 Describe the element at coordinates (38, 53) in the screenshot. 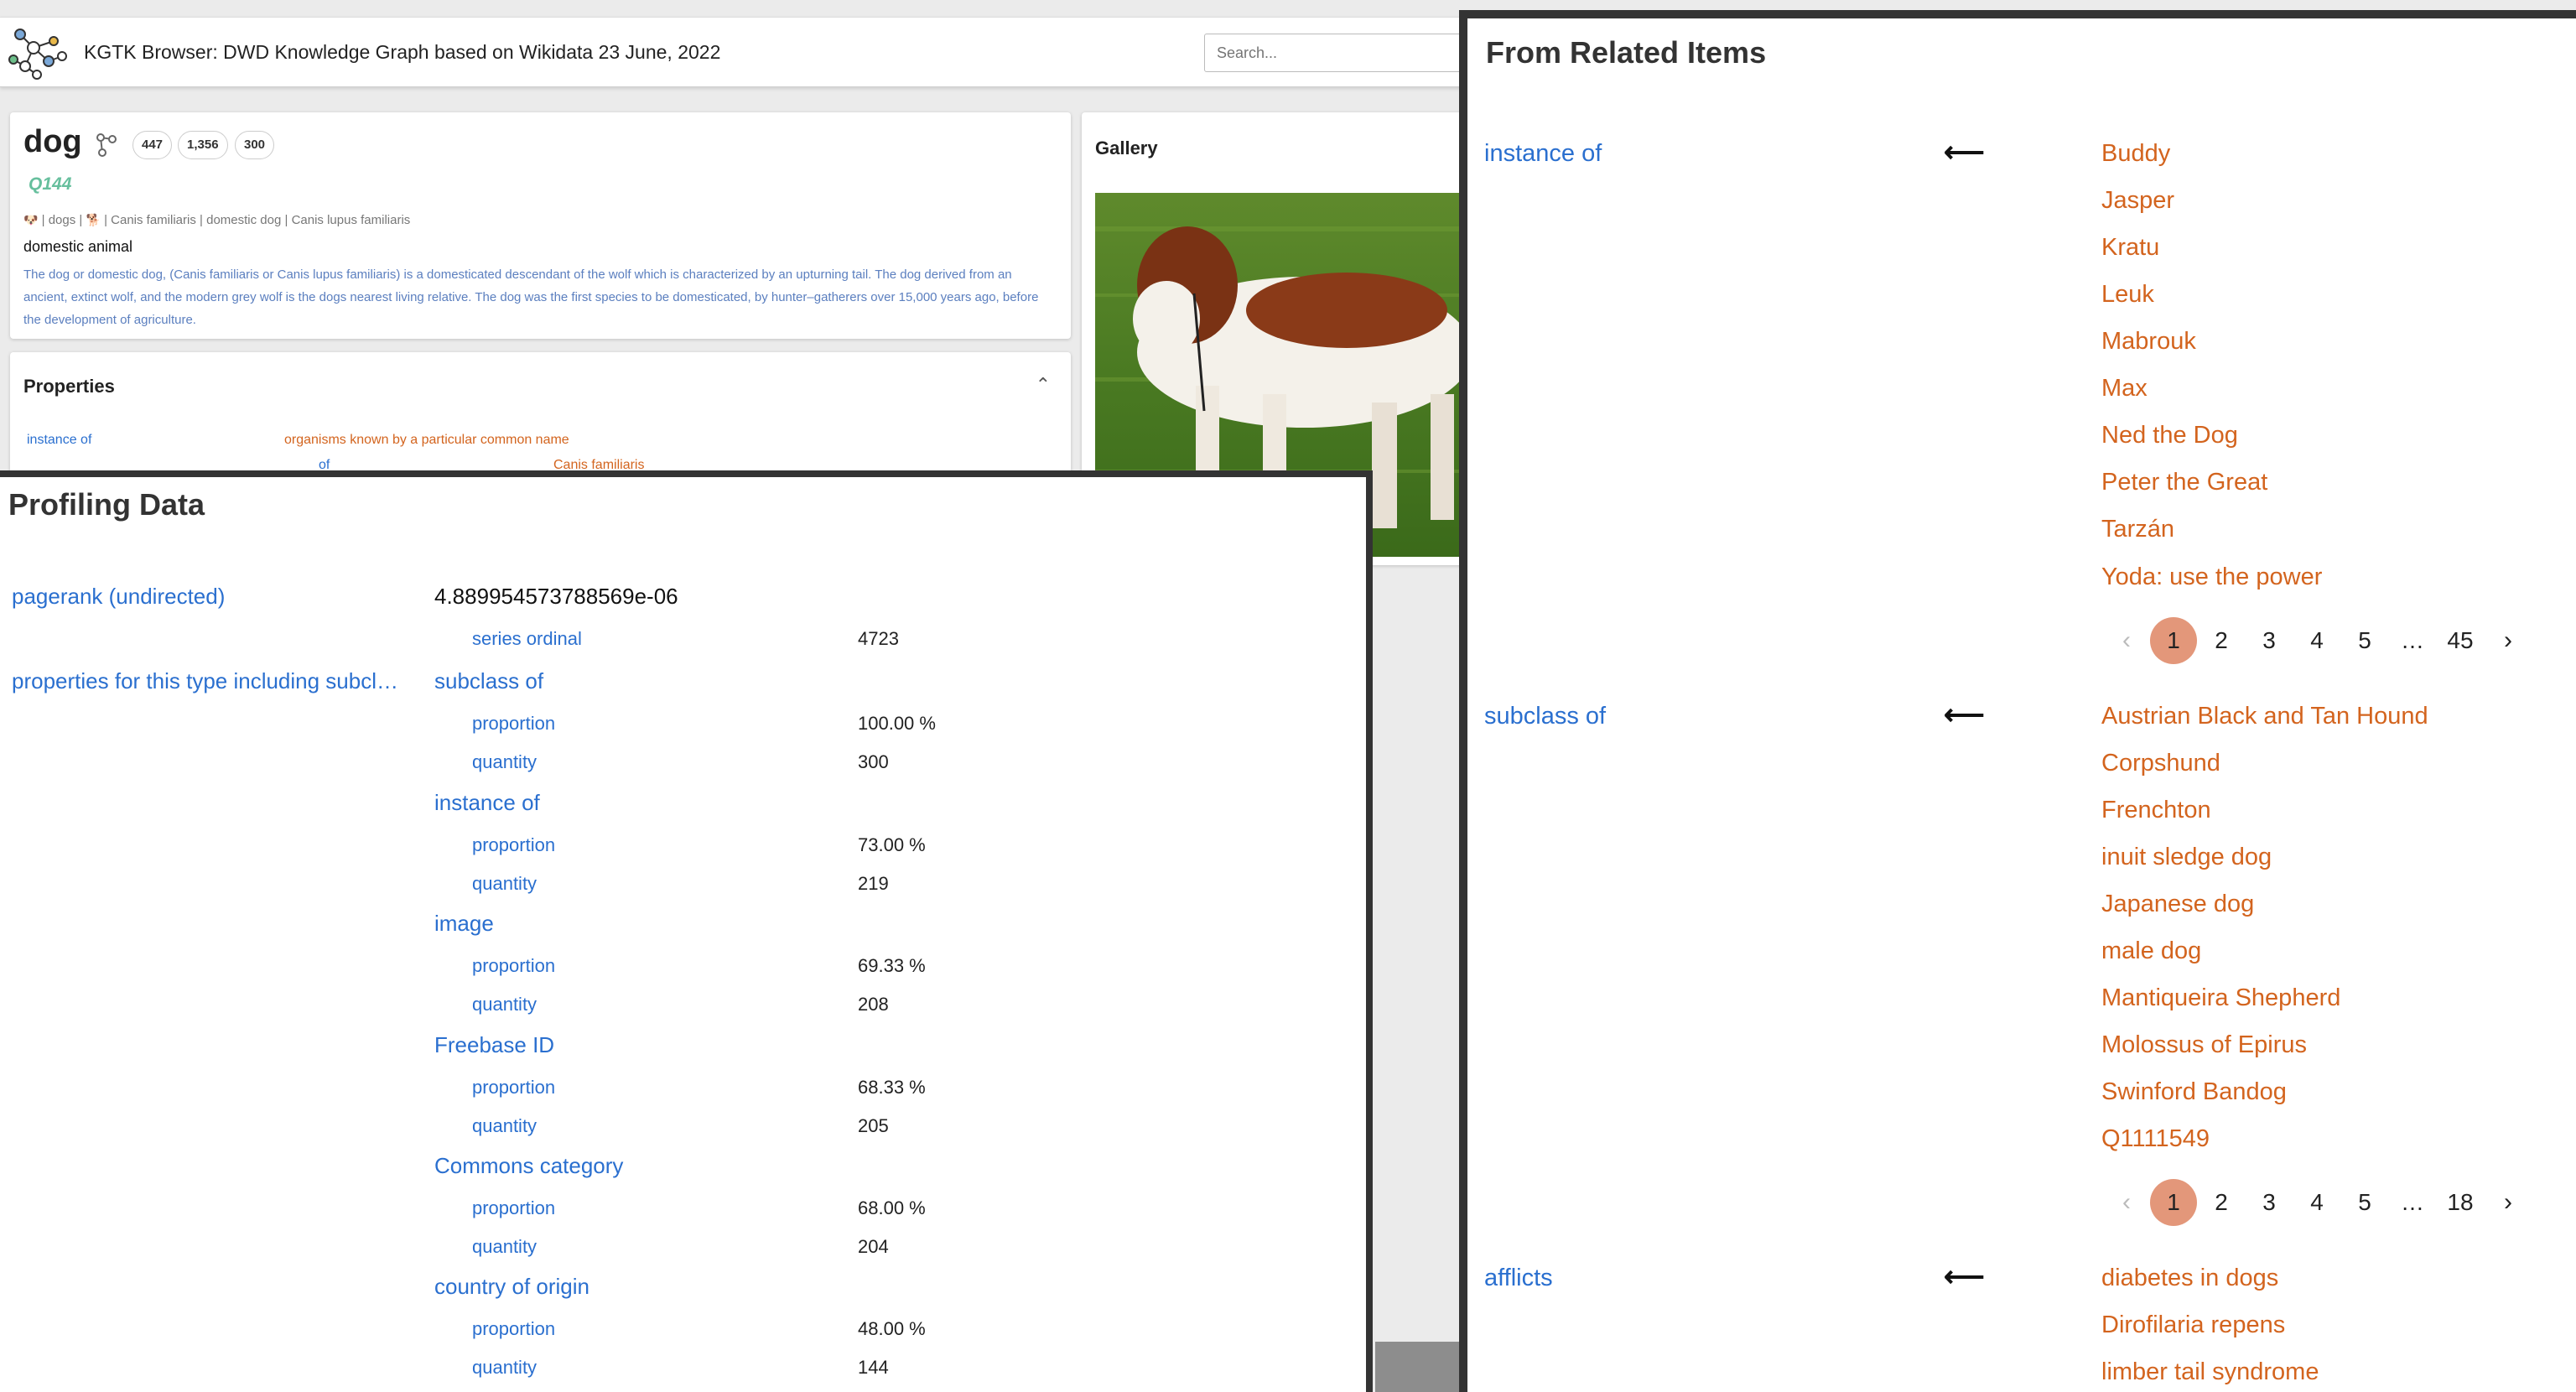

I see `kgtk-logo-icon` at that location.